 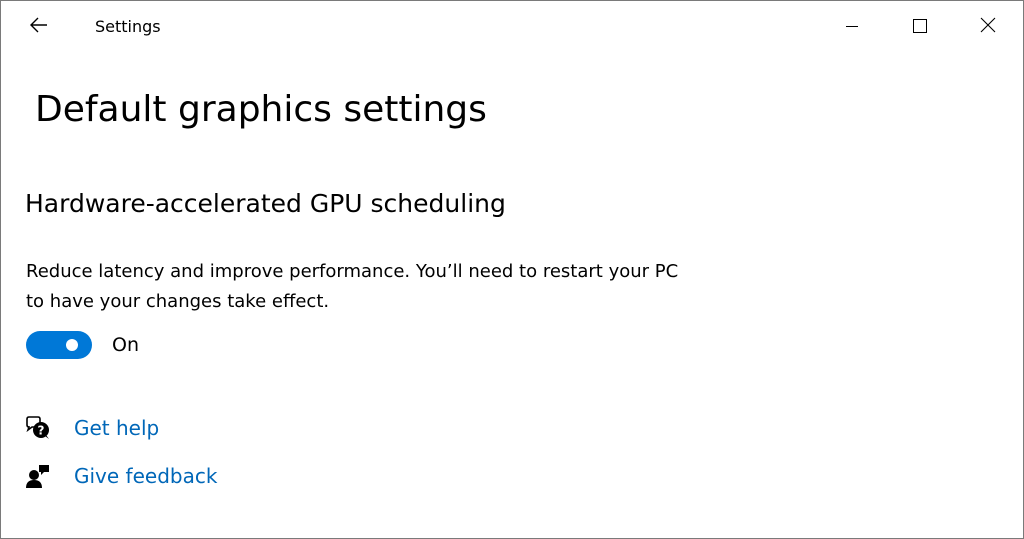 I want to click on title-bar: Settings, so click(x=512, y=27).